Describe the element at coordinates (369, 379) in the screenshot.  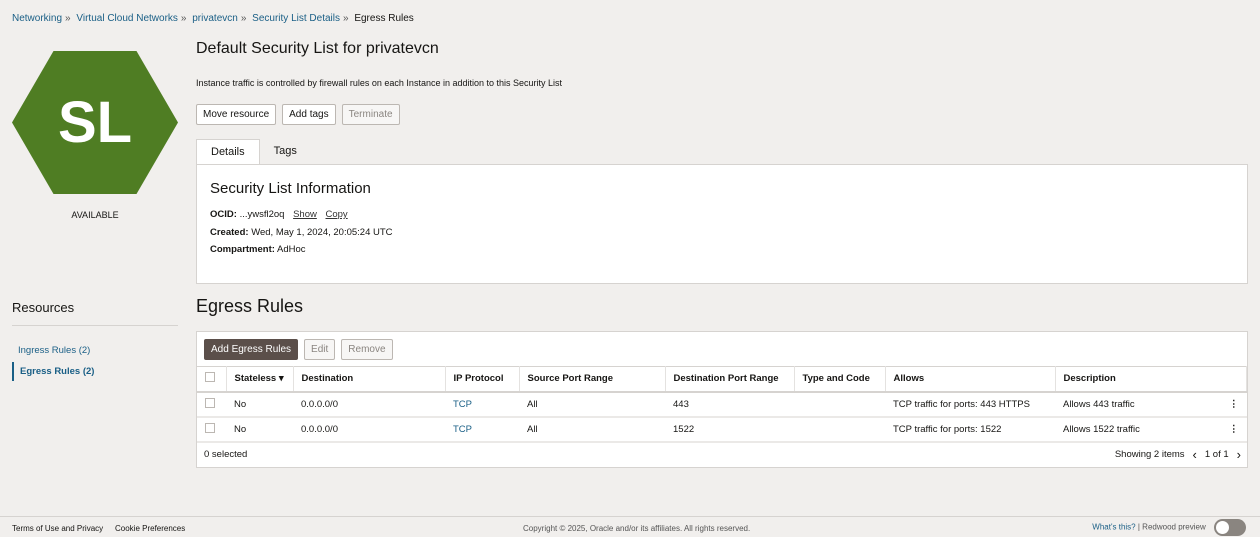
I see `column-destination: Destination` at that location.